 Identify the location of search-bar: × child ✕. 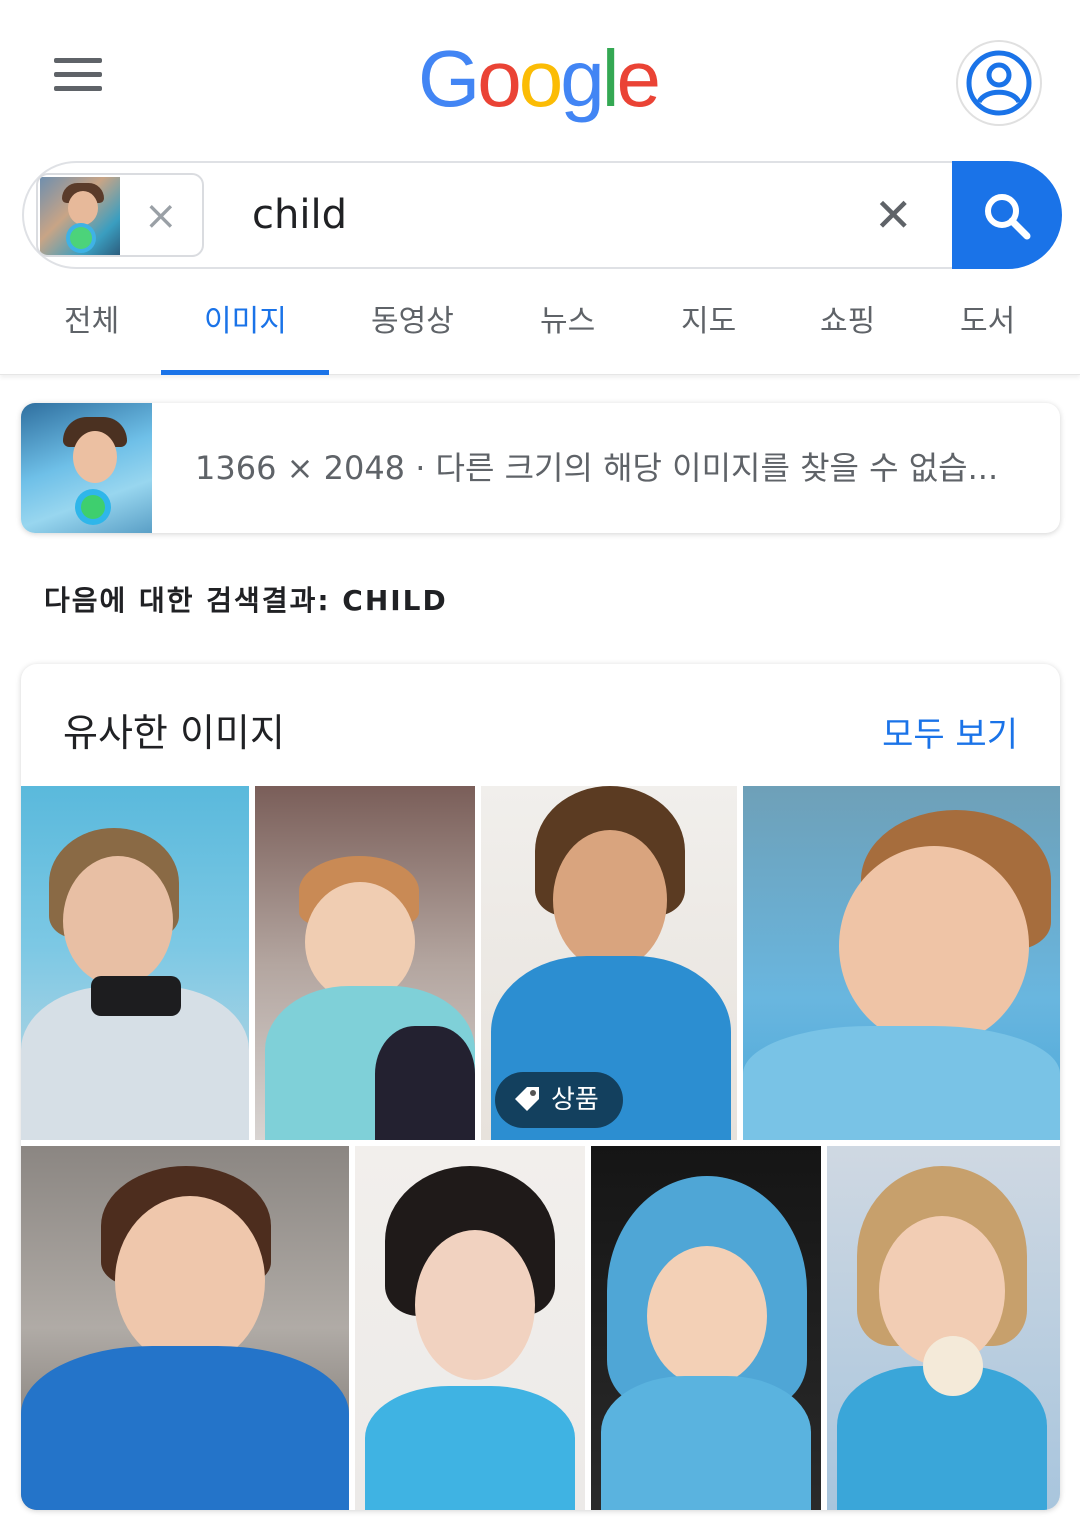
(542, 215).